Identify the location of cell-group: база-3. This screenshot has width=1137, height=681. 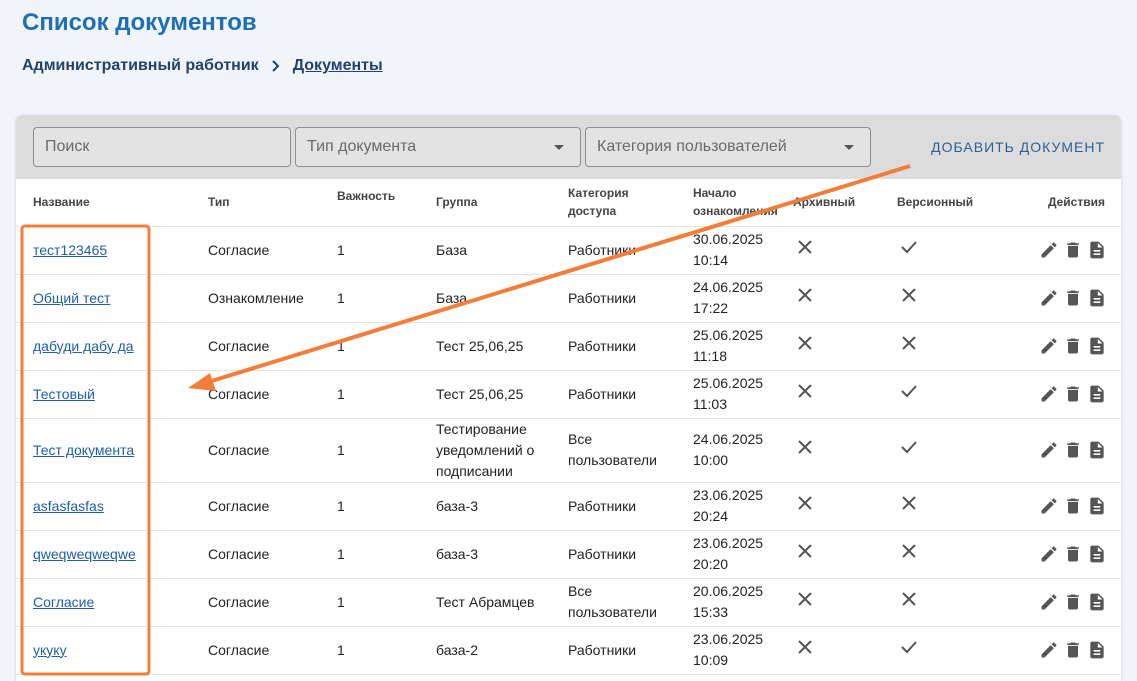
(485, 506).